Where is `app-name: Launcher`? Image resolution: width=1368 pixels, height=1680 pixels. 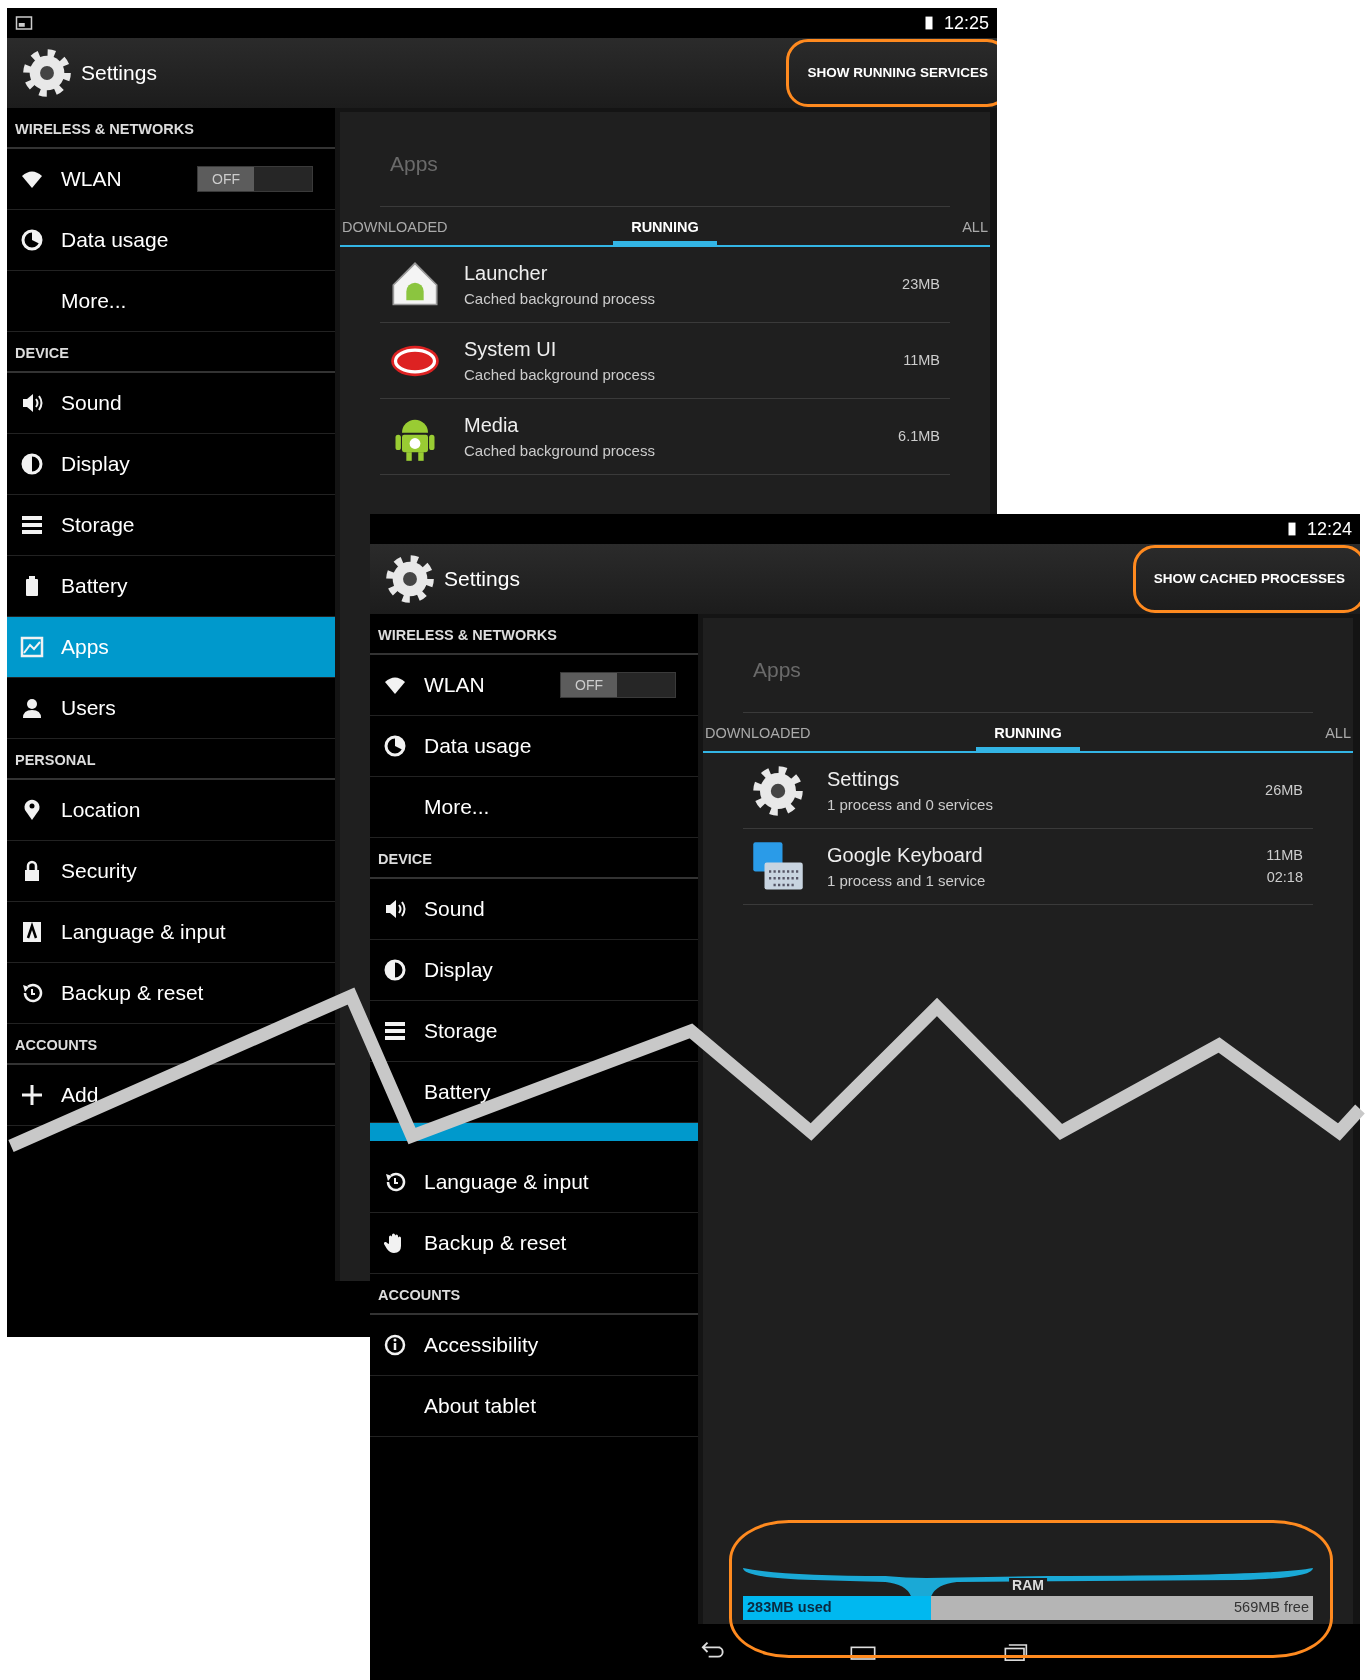 app-name: Launcher is located at coordinates (506, 274).